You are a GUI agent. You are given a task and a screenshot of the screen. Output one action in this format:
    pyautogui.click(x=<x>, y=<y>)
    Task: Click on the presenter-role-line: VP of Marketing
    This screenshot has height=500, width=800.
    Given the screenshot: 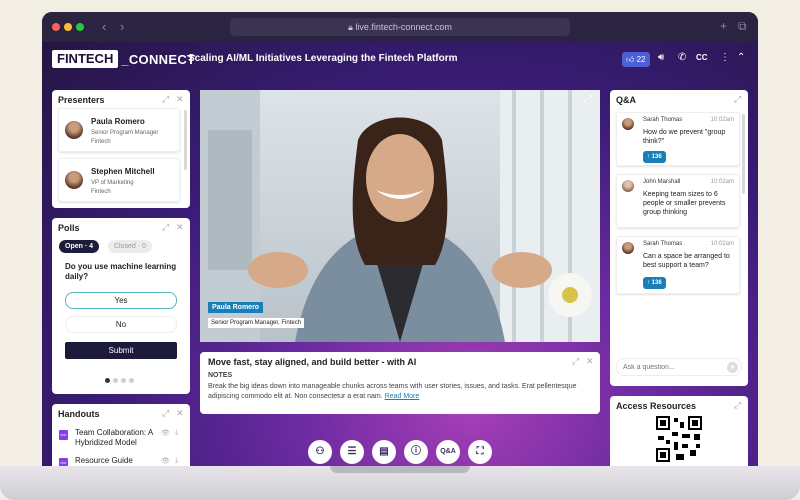 What is the action you would take?
    pyautogui.click(x=112, y=183)
    